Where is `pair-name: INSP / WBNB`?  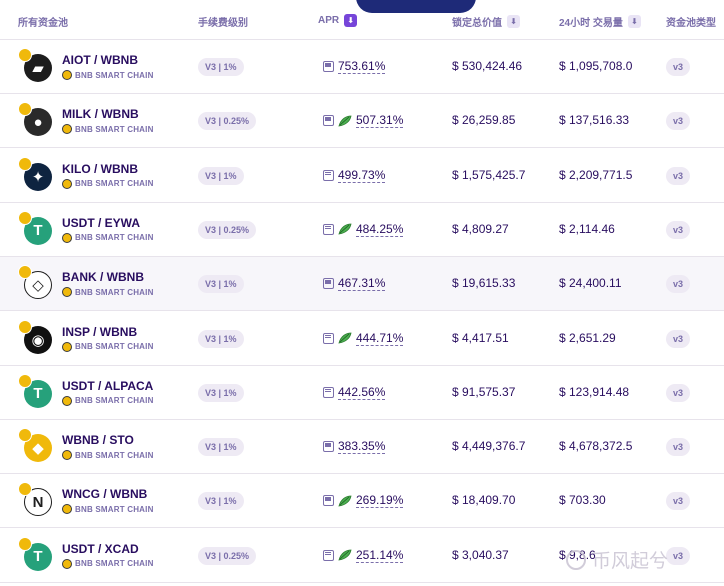
pair-name: INSP / WBNB is located at coordinates (100, 331).